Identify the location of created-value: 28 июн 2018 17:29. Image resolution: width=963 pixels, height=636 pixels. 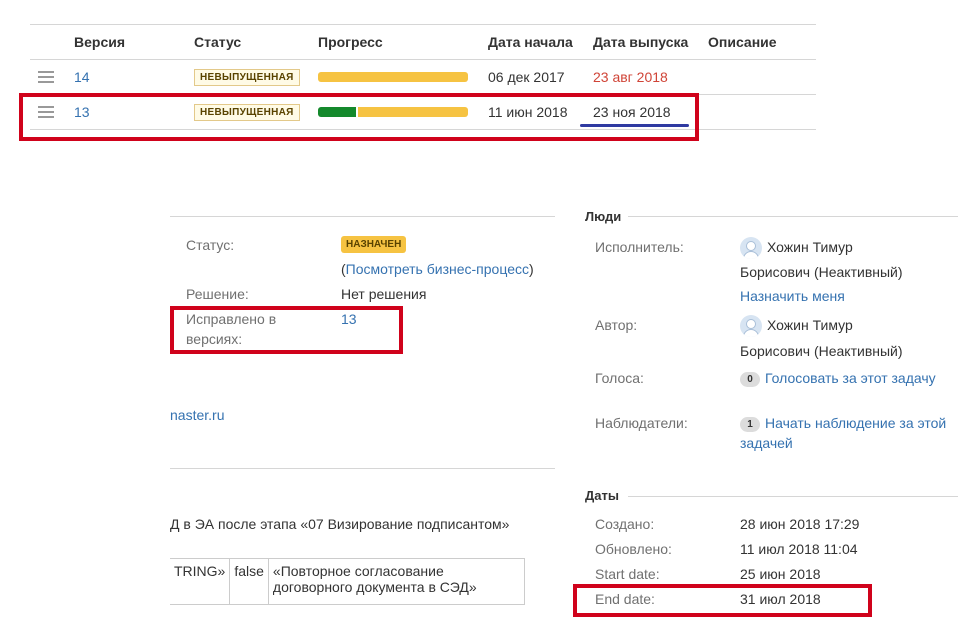
(800, 524).